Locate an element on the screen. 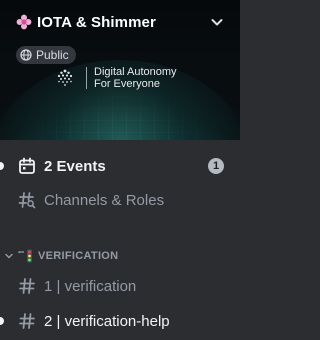 This screenshot has height=340, width=320. tagline-line-1: Digital Autonomy is located at coordinates (135, 72).